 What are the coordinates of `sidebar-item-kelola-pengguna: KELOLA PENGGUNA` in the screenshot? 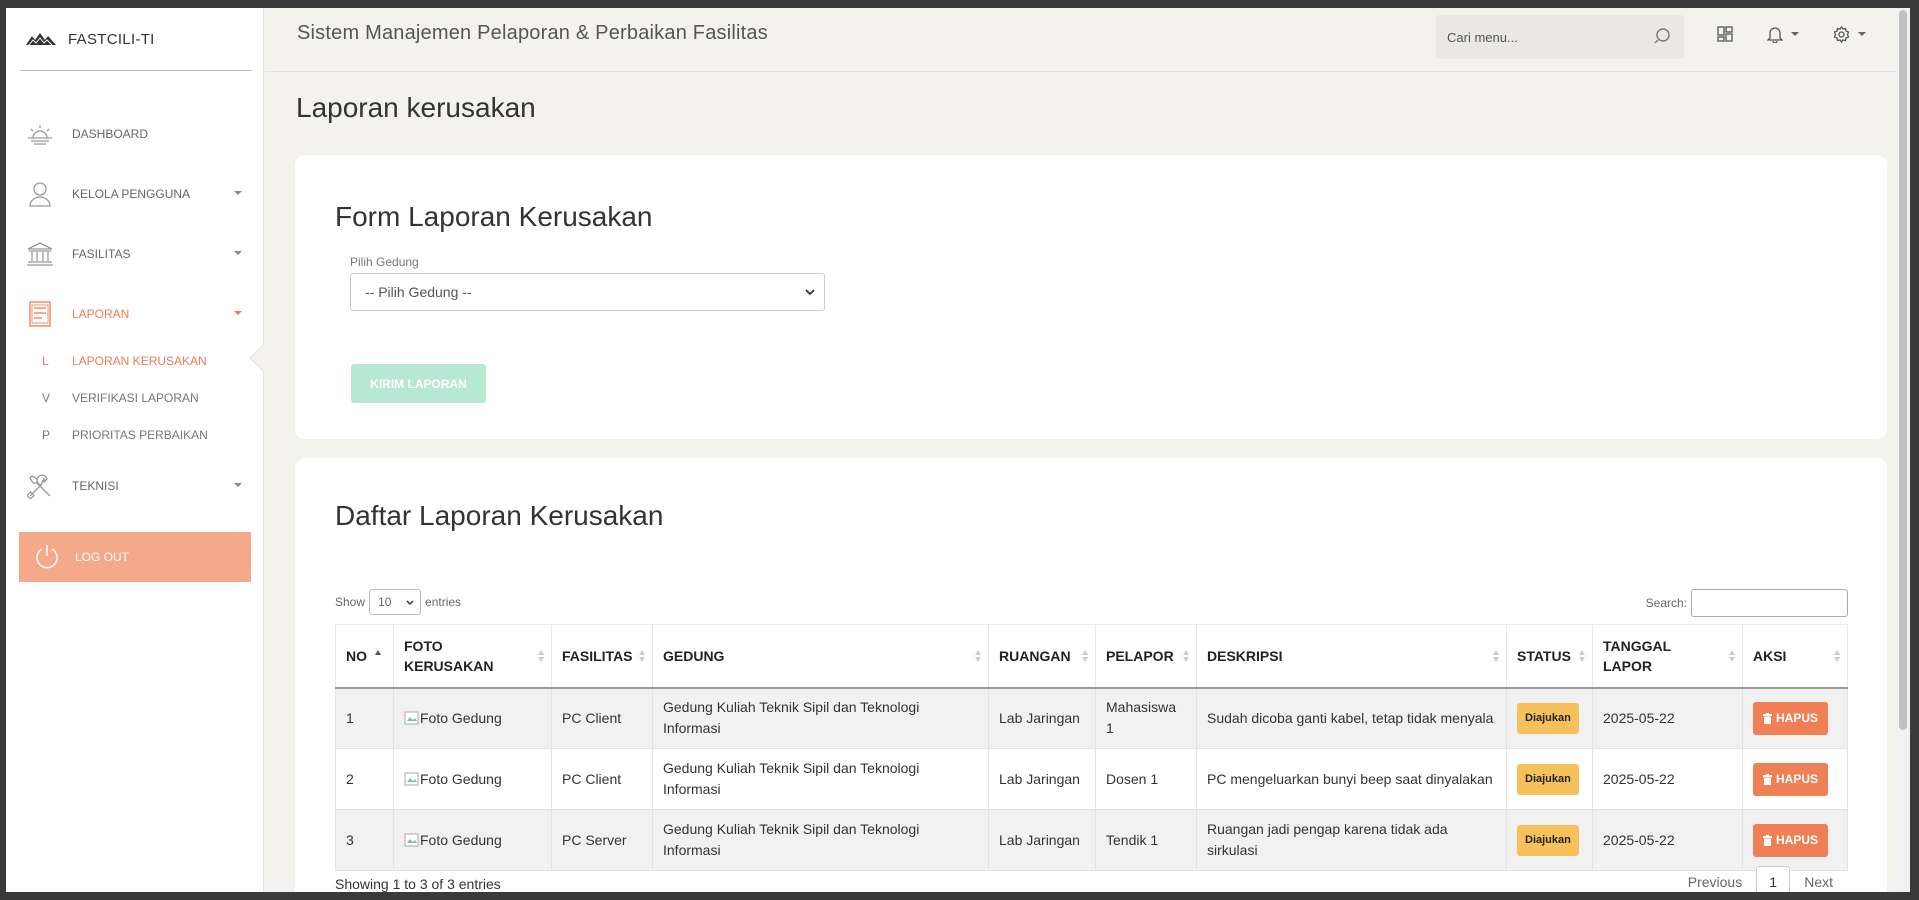 It's located at (139, 194).